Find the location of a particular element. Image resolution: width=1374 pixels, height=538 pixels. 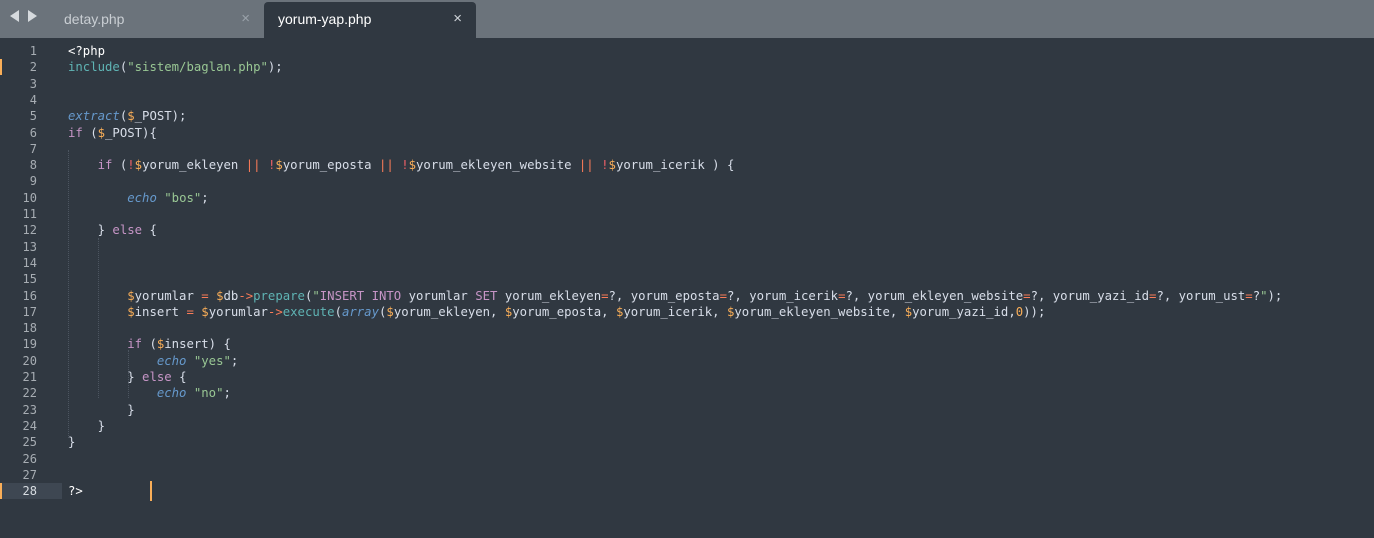

line-number-text: 5 is located at coordinates (33, 116).